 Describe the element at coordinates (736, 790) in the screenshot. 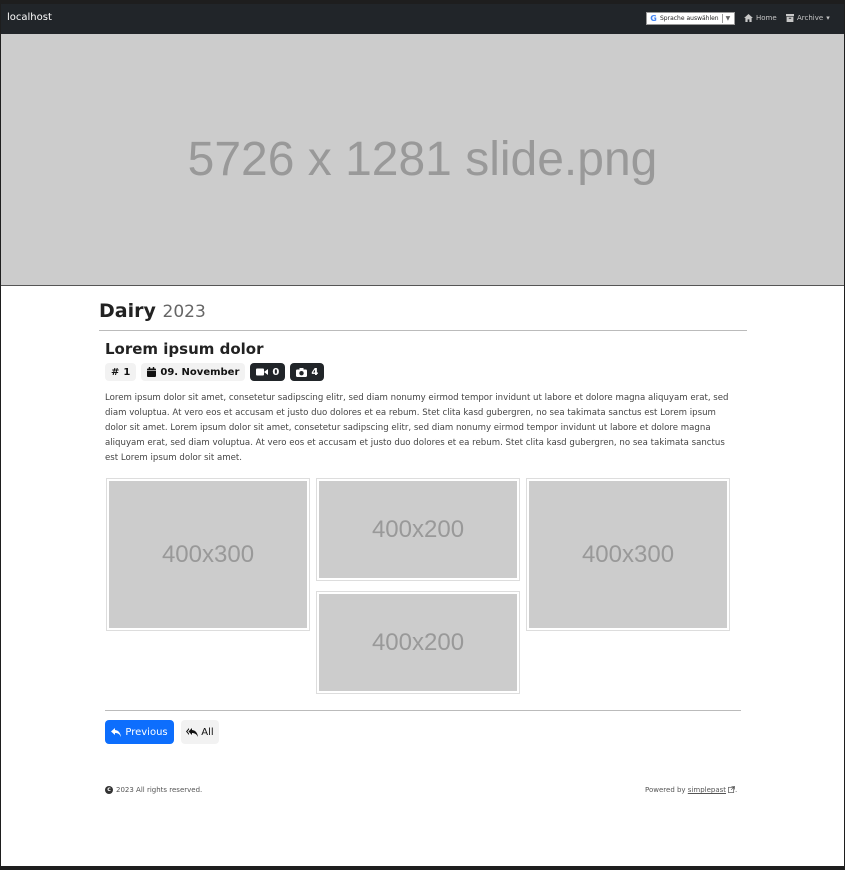

I see `powered-by-suffix: .` at that location.